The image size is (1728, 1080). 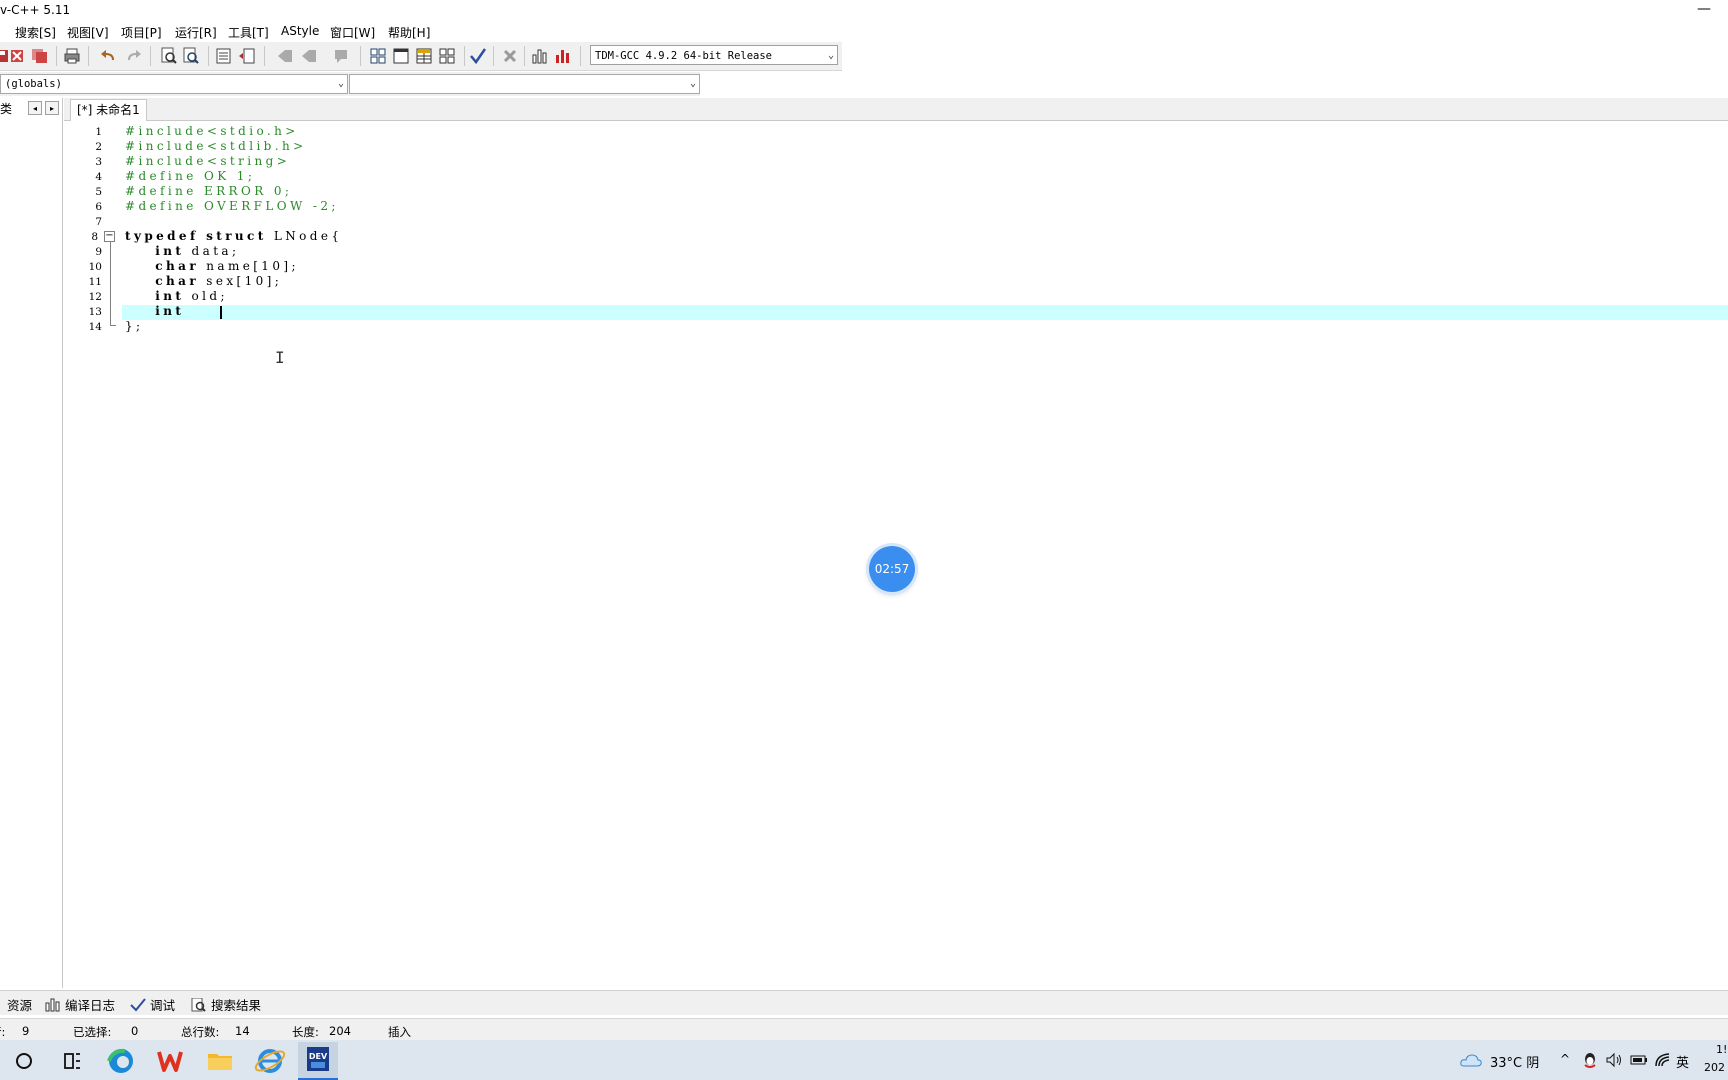 What do you see at coordinates (235, 1005) in the screenshot?
I see `tab-label: 搜索结果` at bounding box center [235, 1005].